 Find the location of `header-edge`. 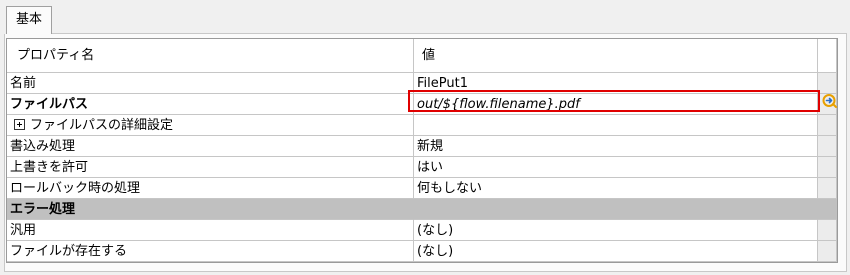

header-edge is located at coordinates (827, 56).